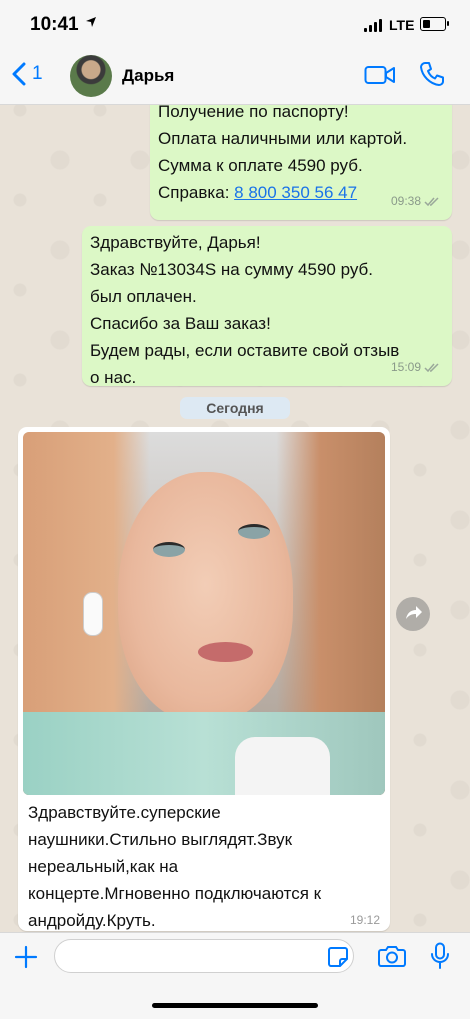 The width and height of the screenshot is (470, 1019). I want to click on message-line: Спасибо за Ваш заказ!, so click(180, 323).